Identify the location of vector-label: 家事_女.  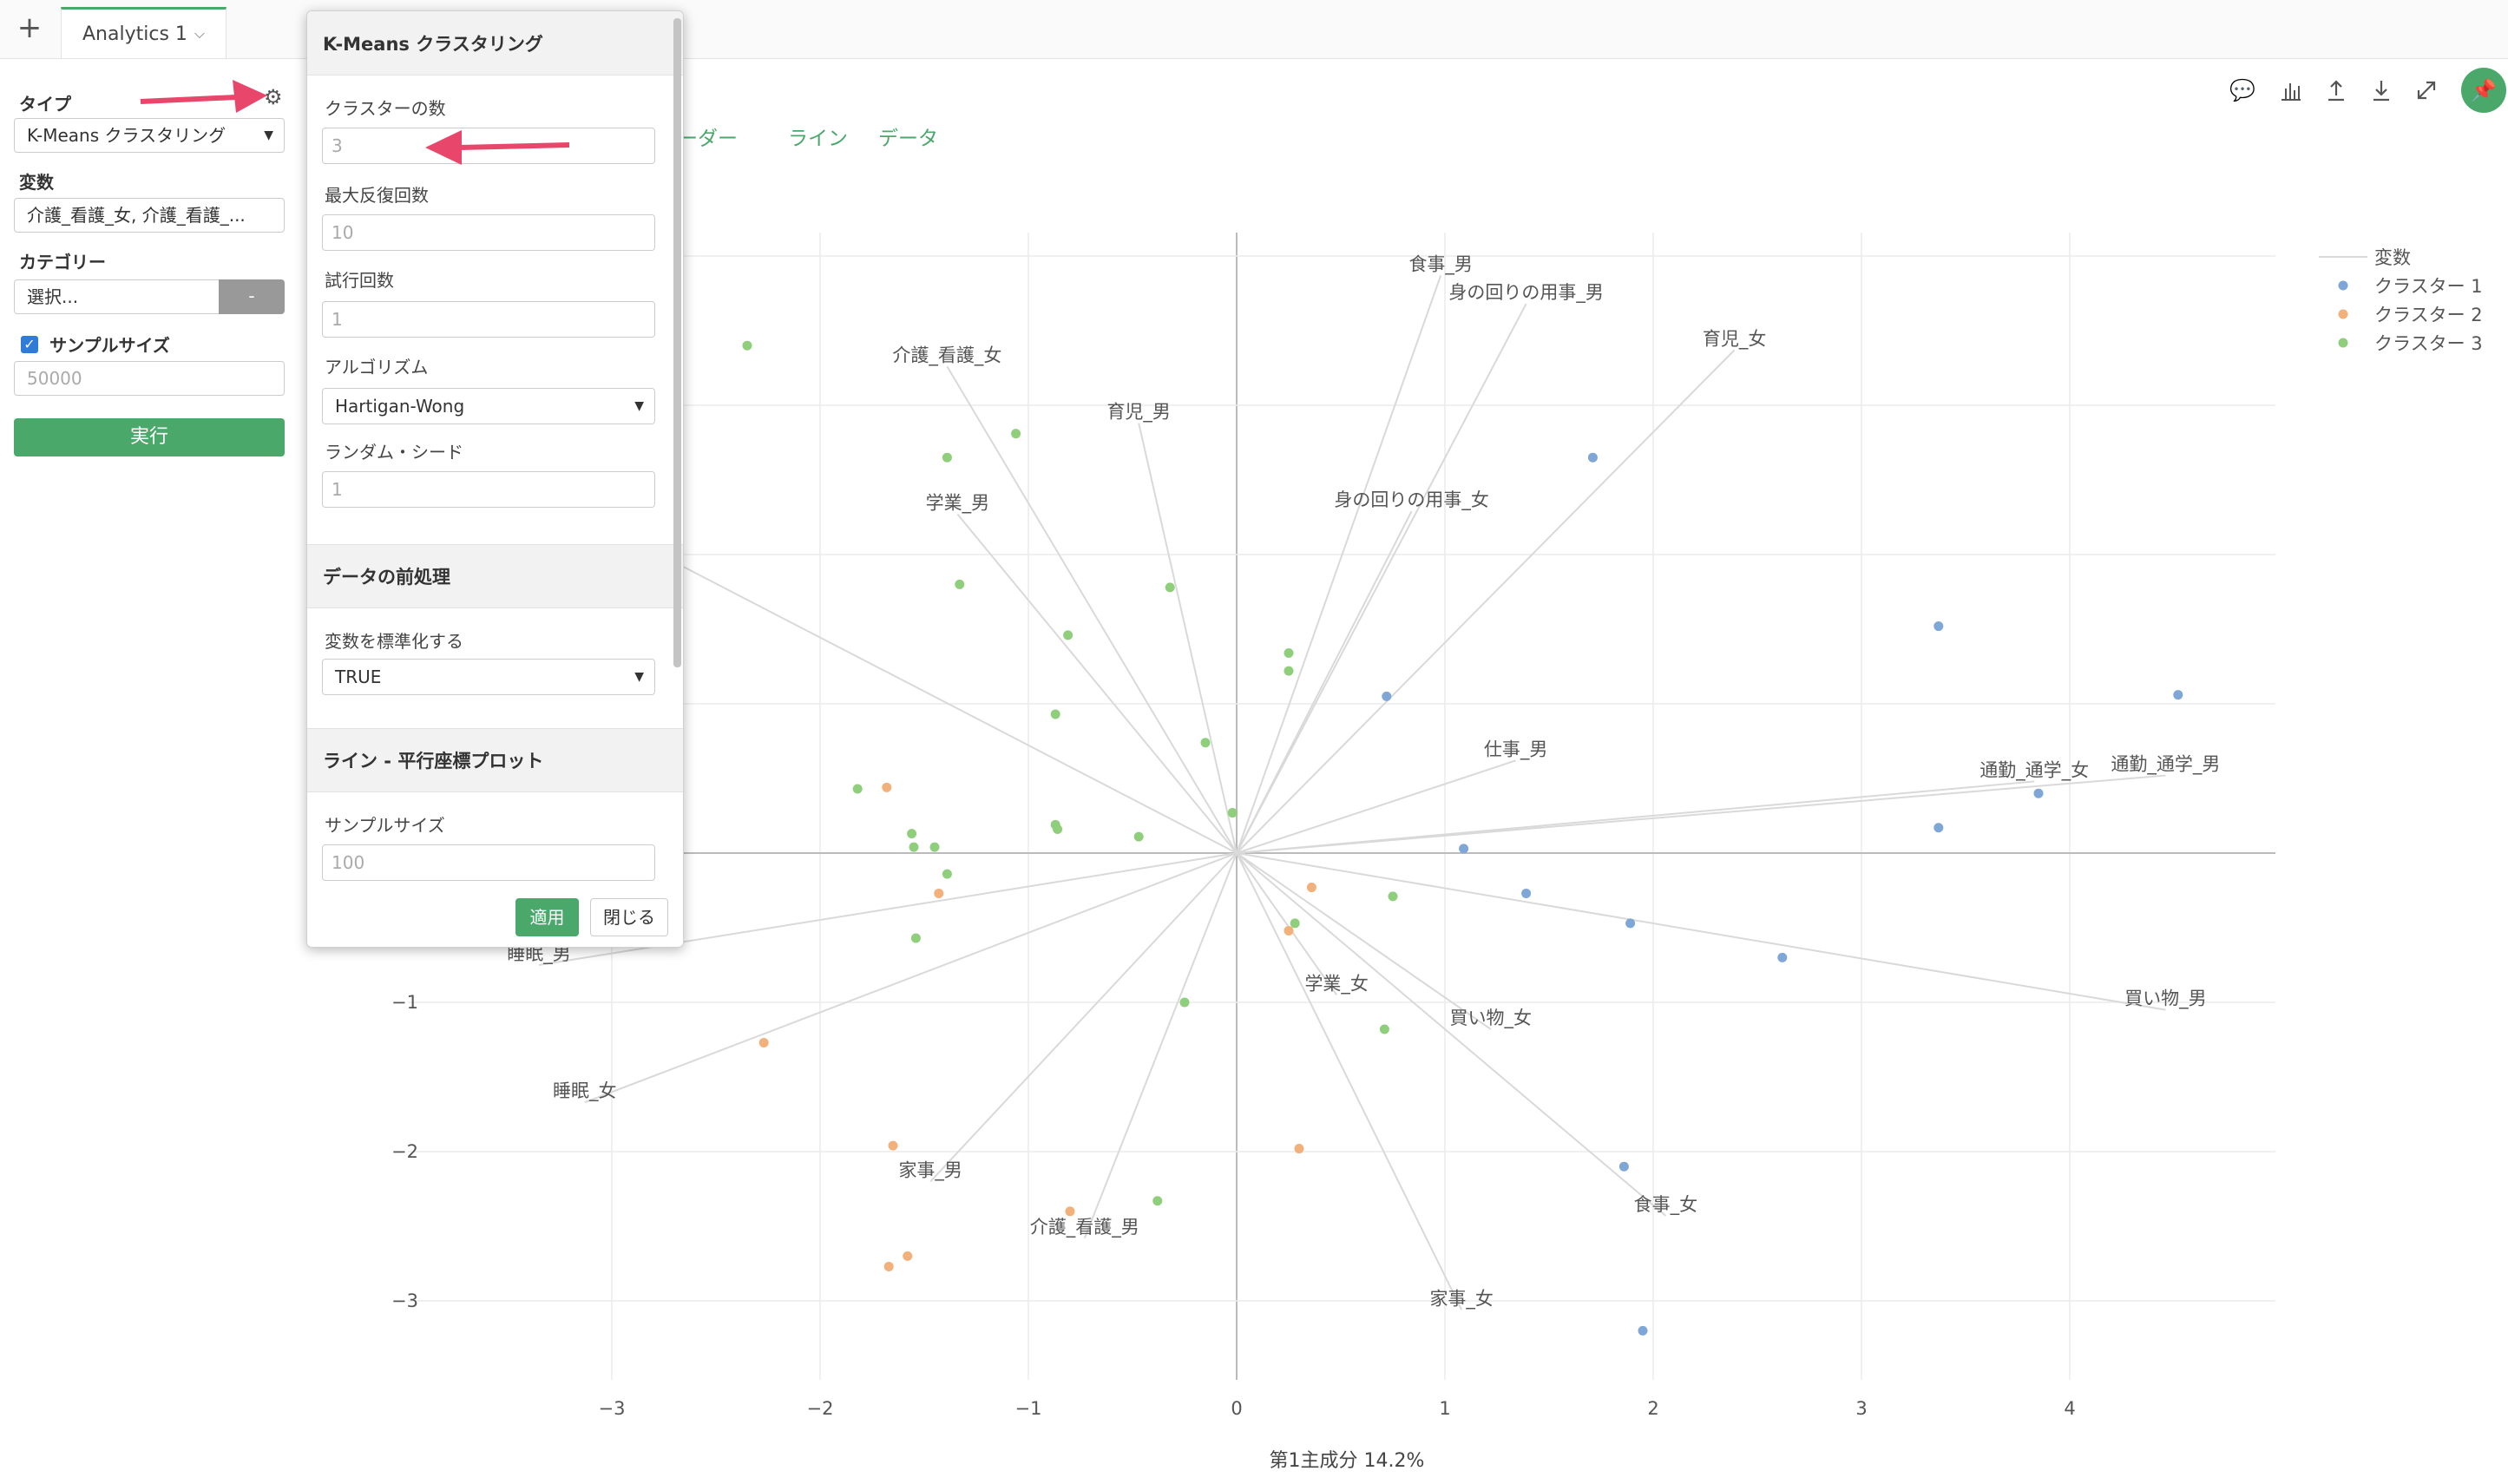
(1462, 1299).